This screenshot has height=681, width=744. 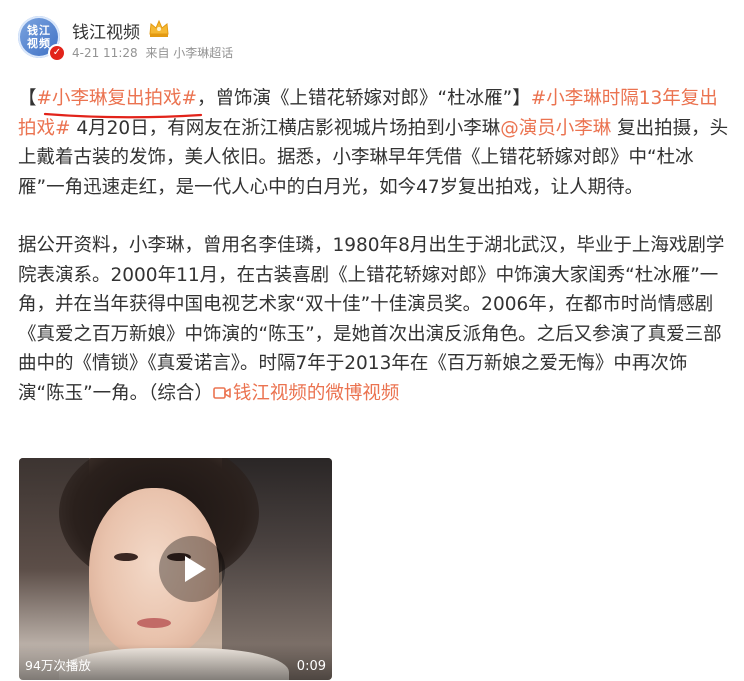 I want to click on hashtag-wrap: #小李琳复出拍戏#, so click(x=119, y=101).